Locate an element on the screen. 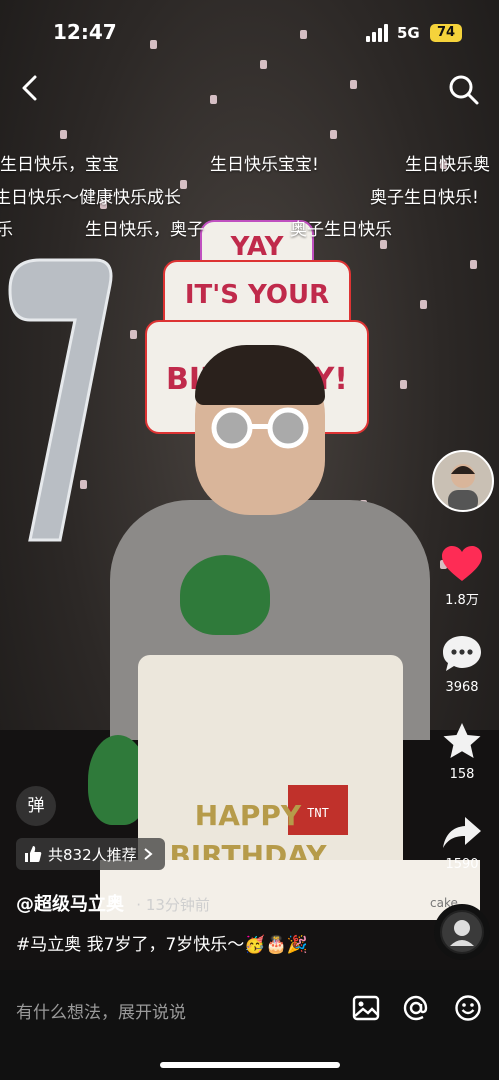 The image size is (499, 1080). party-glasses is located at coordinates (260, 428).